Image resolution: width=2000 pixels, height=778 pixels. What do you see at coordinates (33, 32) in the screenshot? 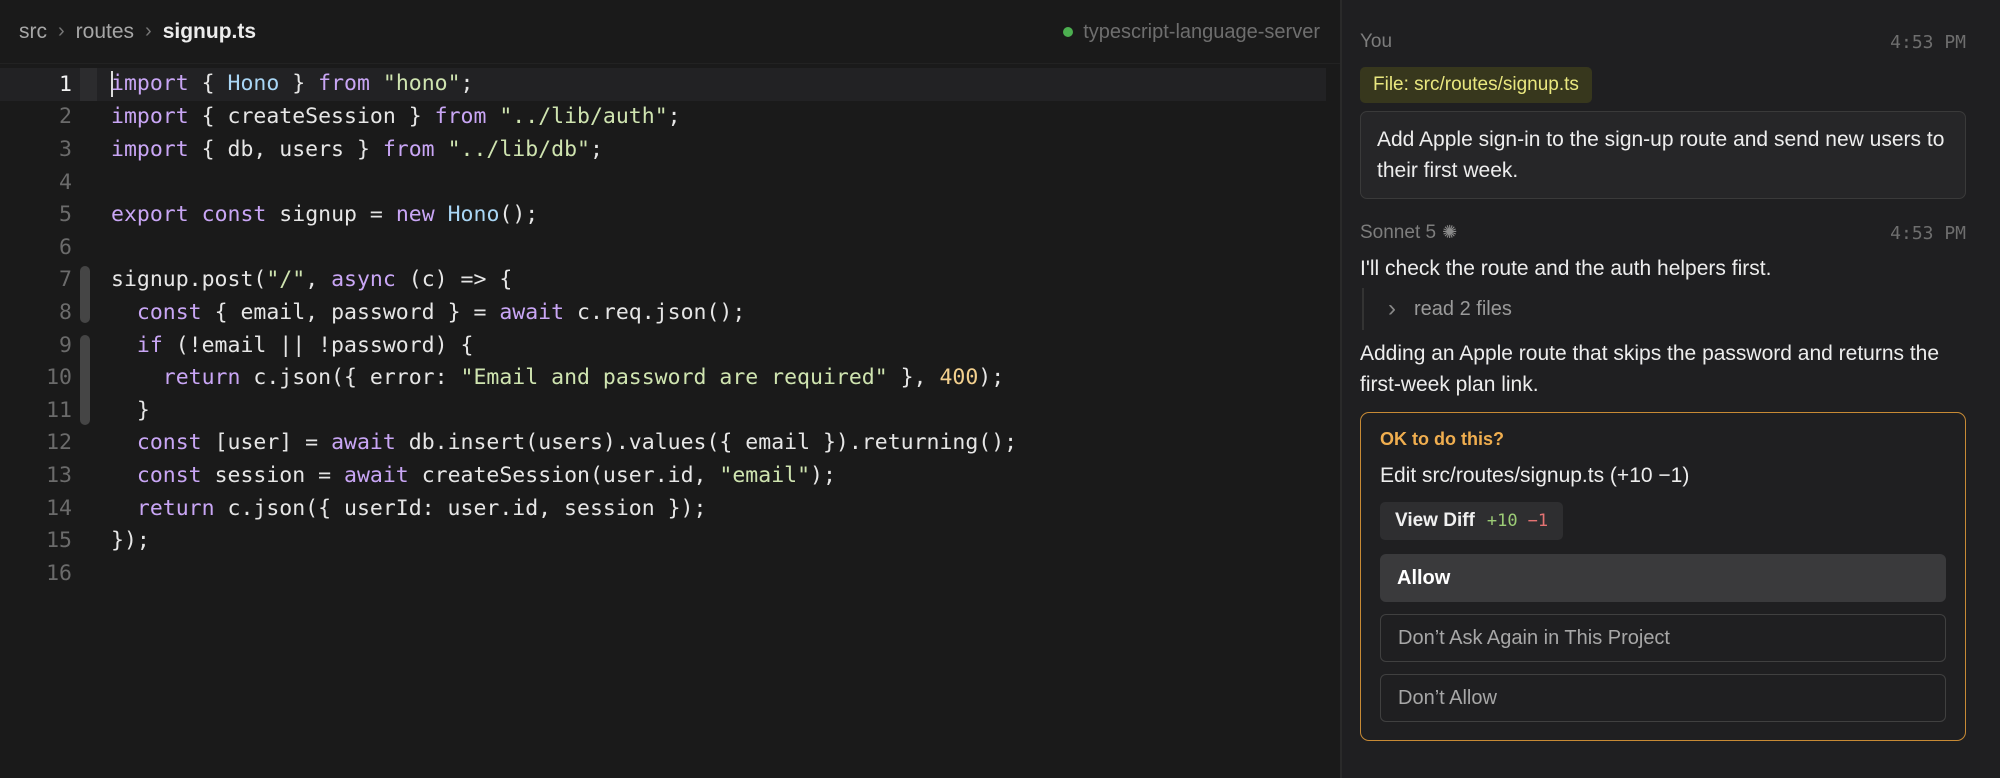
I see `breadcrumb-src: src` at bounding box center [33, 32].